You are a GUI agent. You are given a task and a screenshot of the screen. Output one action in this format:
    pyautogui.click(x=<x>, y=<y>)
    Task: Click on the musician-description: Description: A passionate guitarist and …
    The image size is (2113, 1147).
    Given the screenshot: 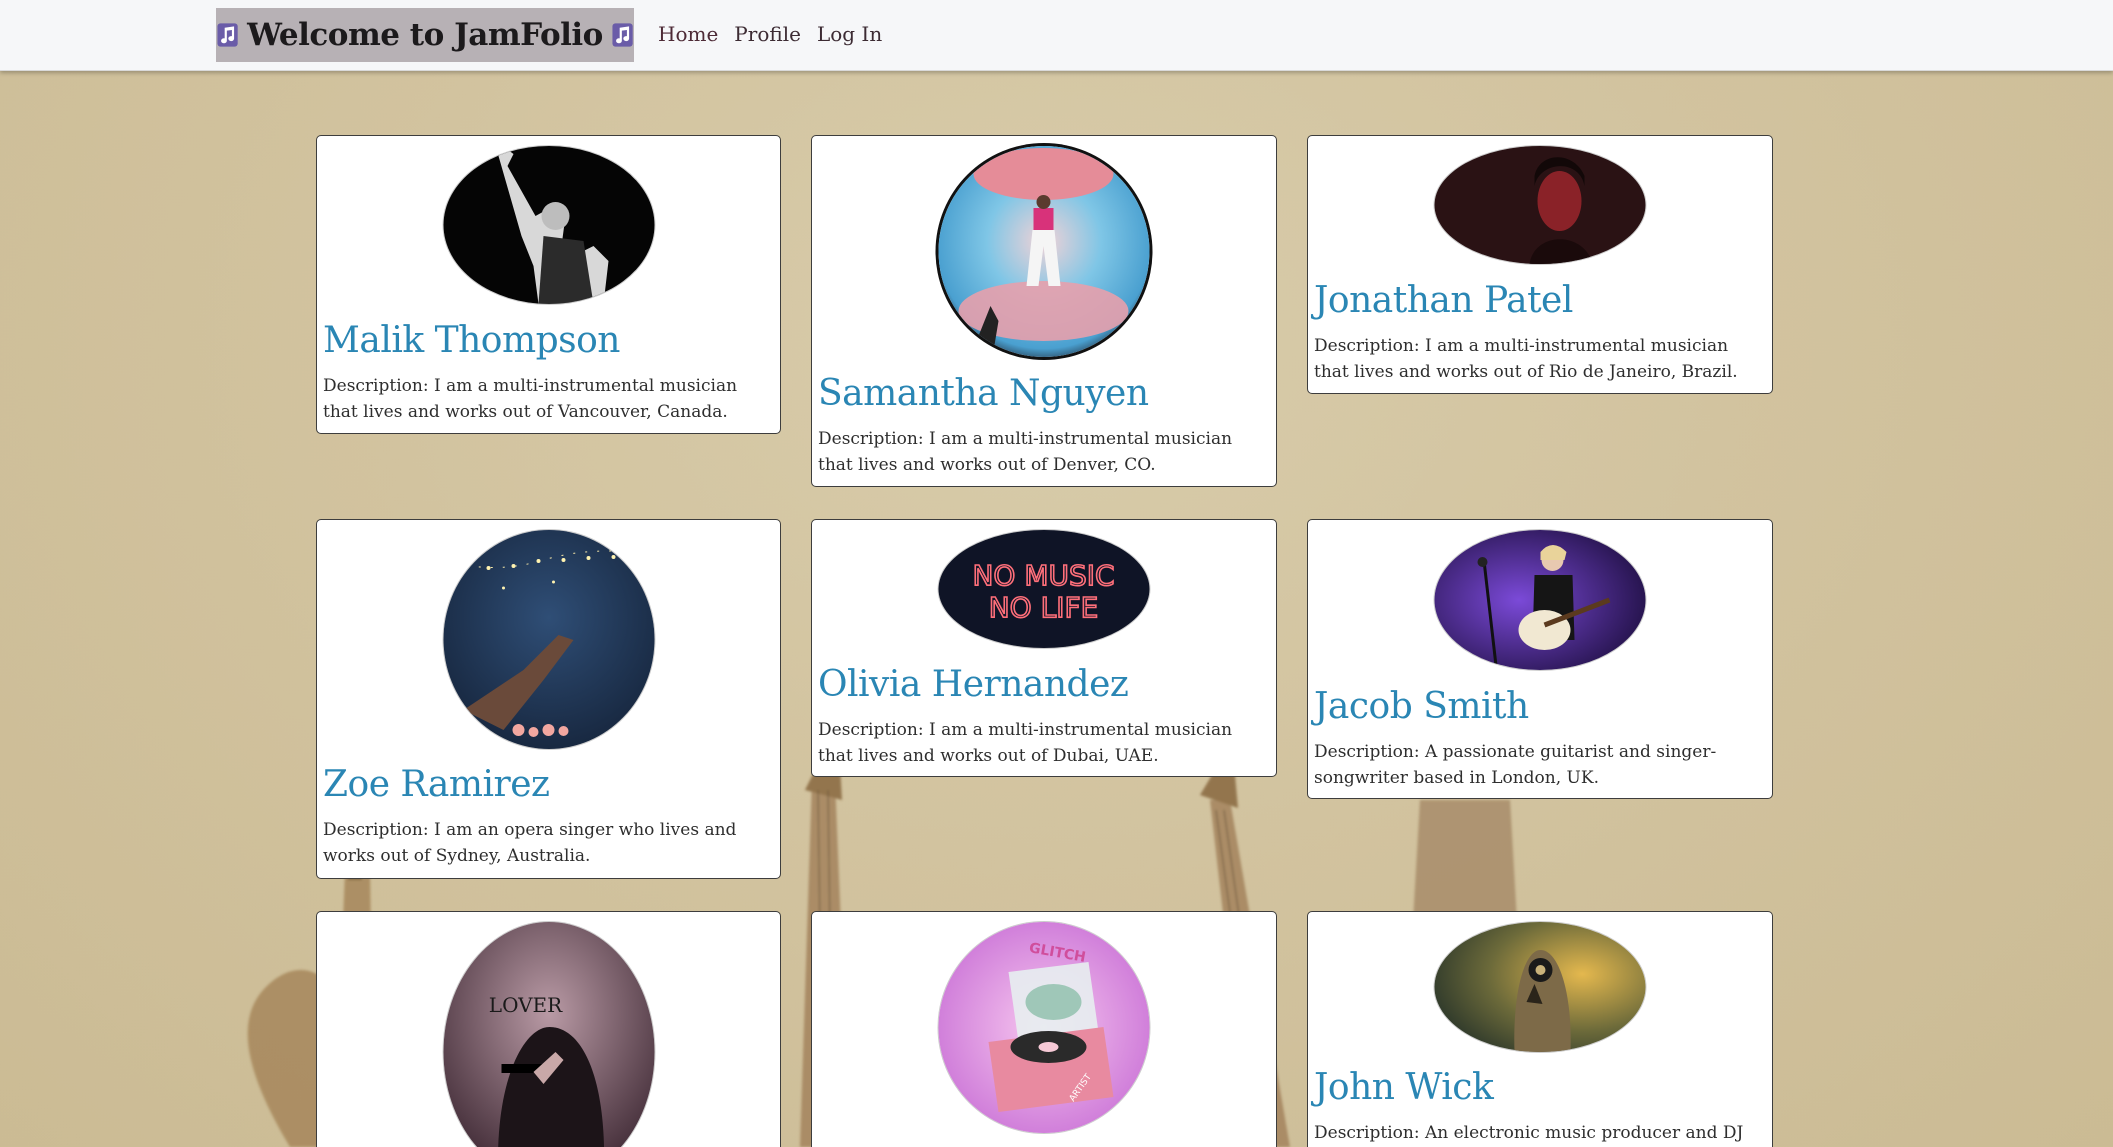 What is the action you would take?
    pyautogui.click(x=1515, y=765)
    